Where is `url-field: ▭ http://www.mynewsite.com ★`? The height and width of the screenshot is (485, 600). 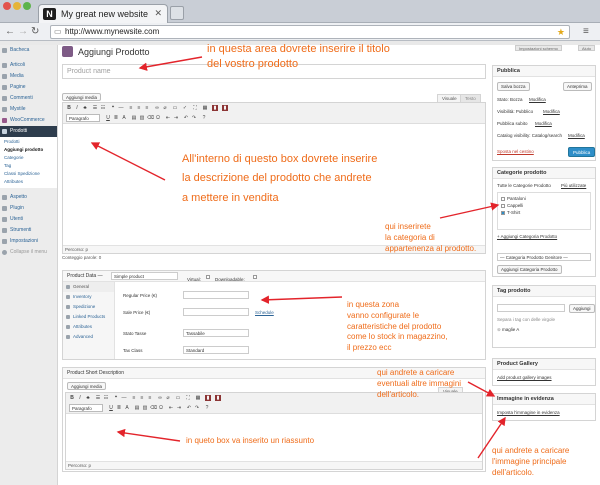
url-field: ▭ http://www.mynewsite.com ★ is located at coordinates (310, 32).